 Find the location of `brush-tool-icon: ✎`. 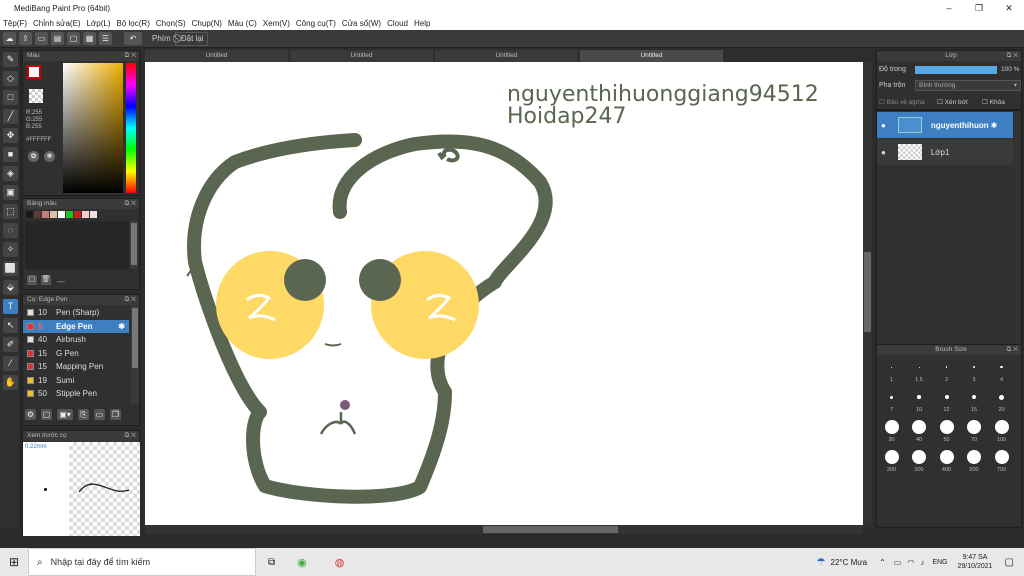

brush-tool-icon: ✎ is located at coordinates (10, 59).